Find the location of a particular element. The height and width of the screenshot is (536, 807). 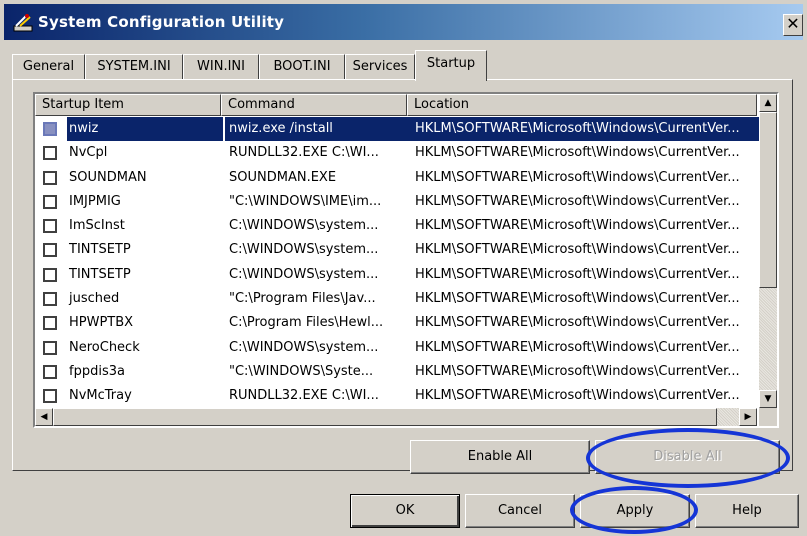

startup-item-name: ImScInst is located at coordinates (97, 226).